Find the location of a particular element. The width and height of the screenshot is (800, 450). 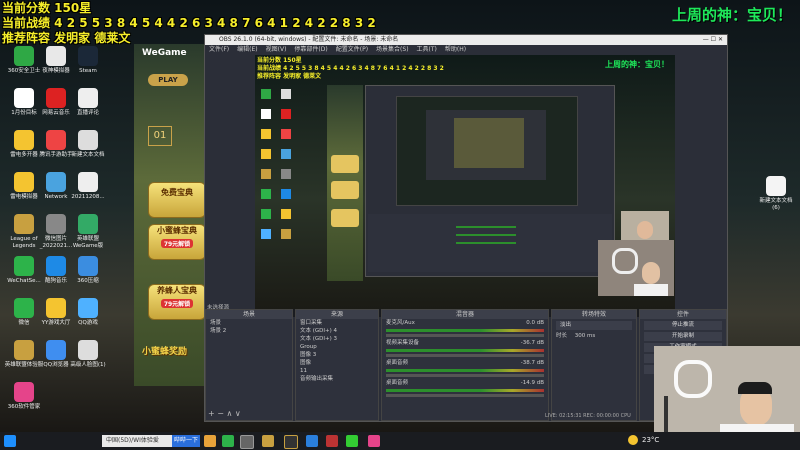

score-text: 当前分数 150星 is located at coordinates (47, 8).